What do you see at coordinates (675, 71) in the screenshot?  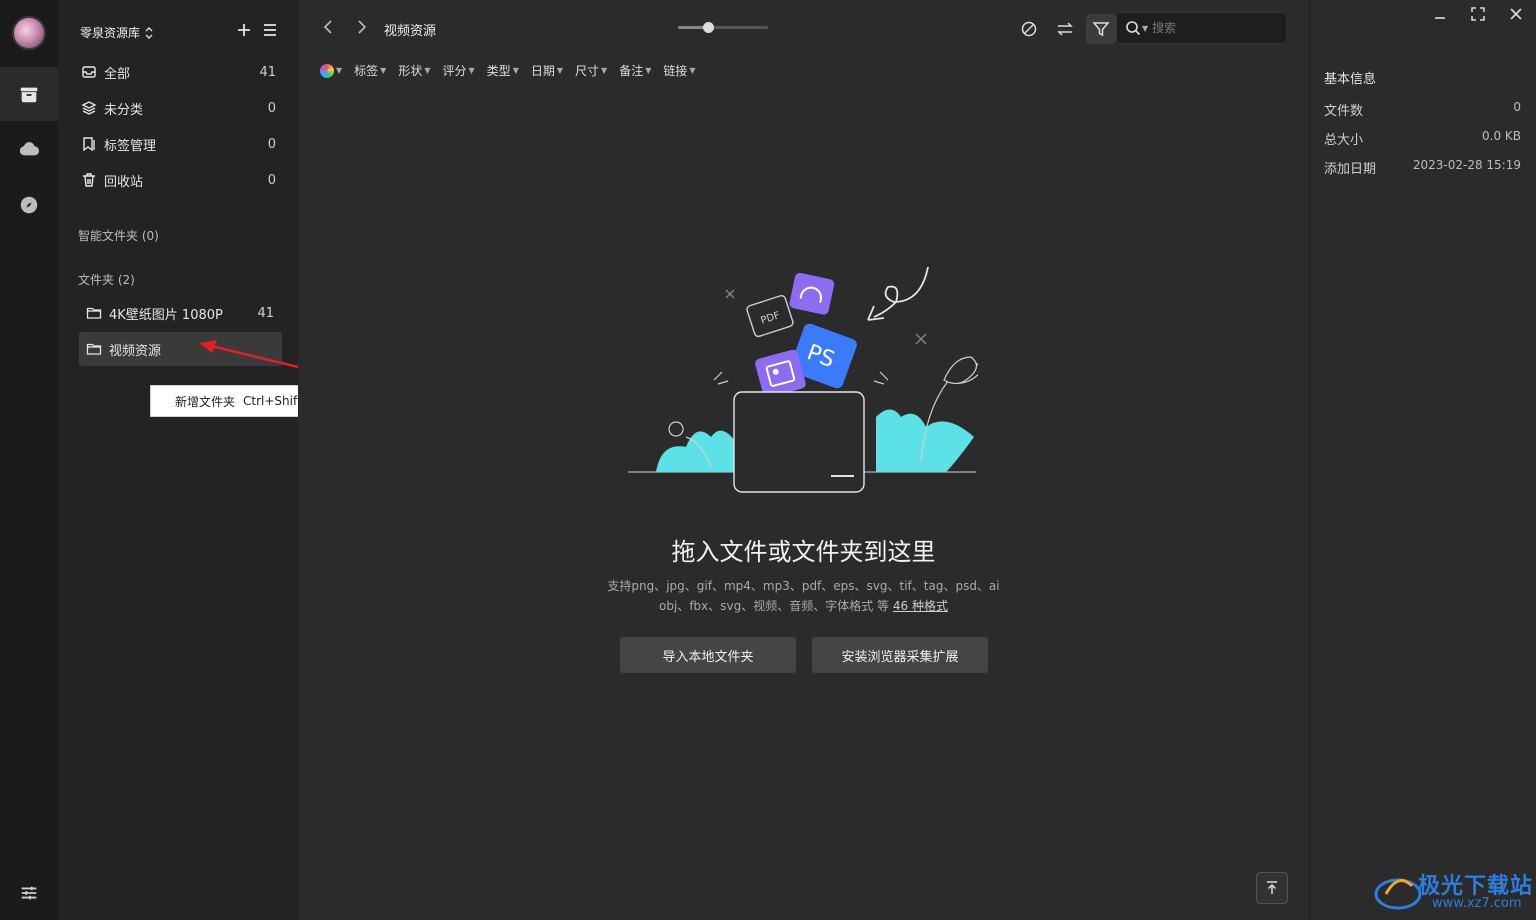 I see `filter-label: 链接` at bounding box center [675, 71].